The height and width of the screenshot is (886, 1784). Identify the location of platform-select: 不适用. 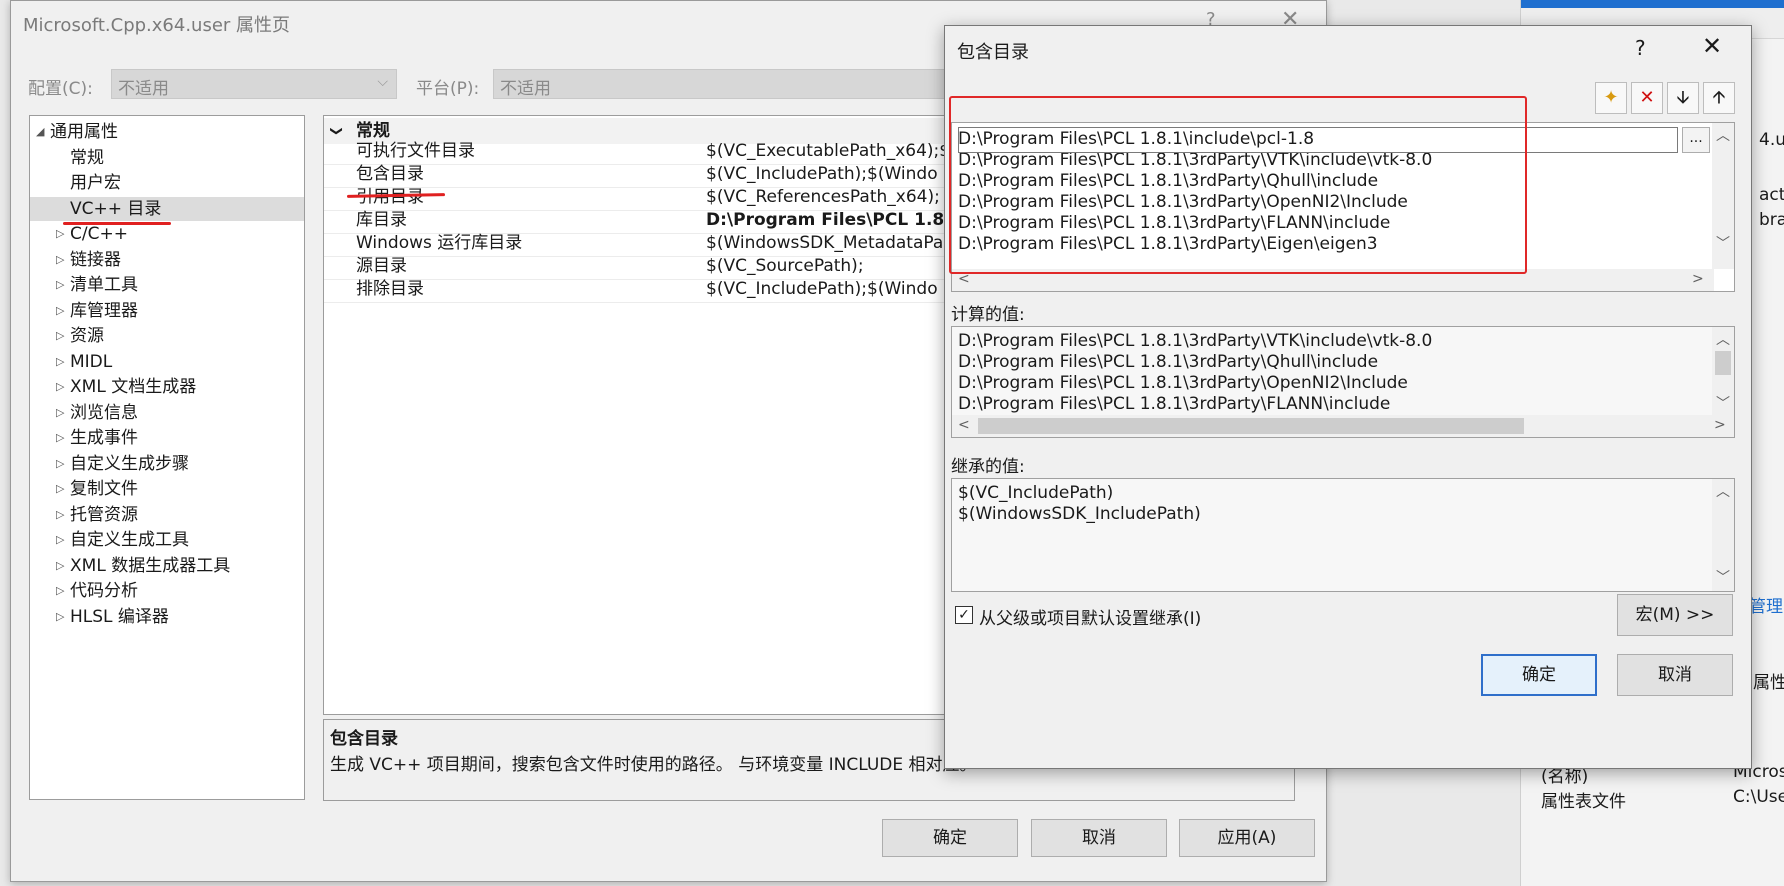
(723, 84).